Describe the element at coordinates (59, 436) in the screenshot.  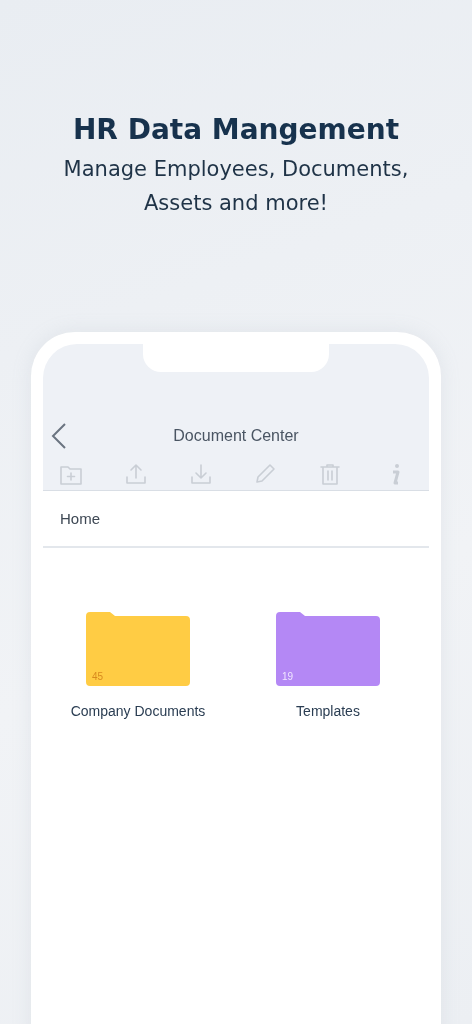
I see `back-icon` at that location.